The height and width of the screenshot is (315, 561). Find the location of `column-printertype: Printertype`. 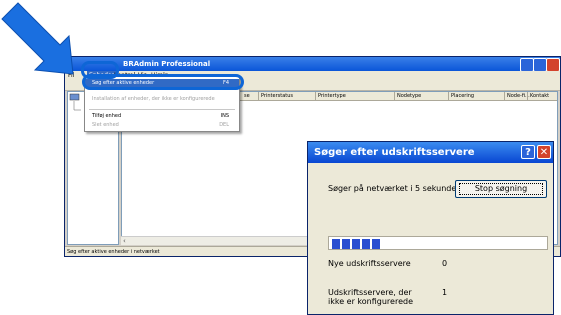

column-printertype: Printertype is located at coordinates (356, 96).